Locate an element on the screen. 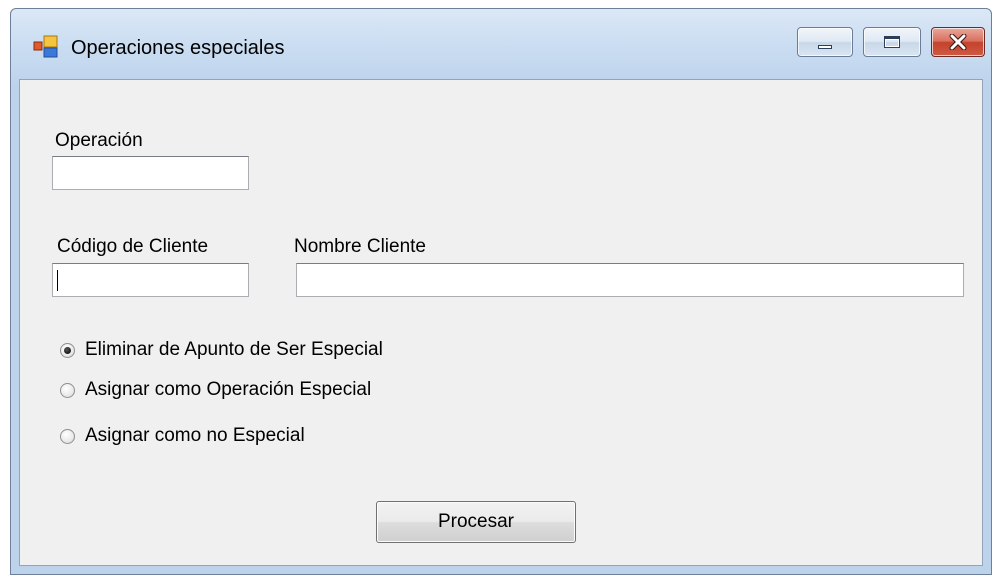 The width and height of the screenshot is (1002, 578). close-icon is located at coordinates (958, 42).